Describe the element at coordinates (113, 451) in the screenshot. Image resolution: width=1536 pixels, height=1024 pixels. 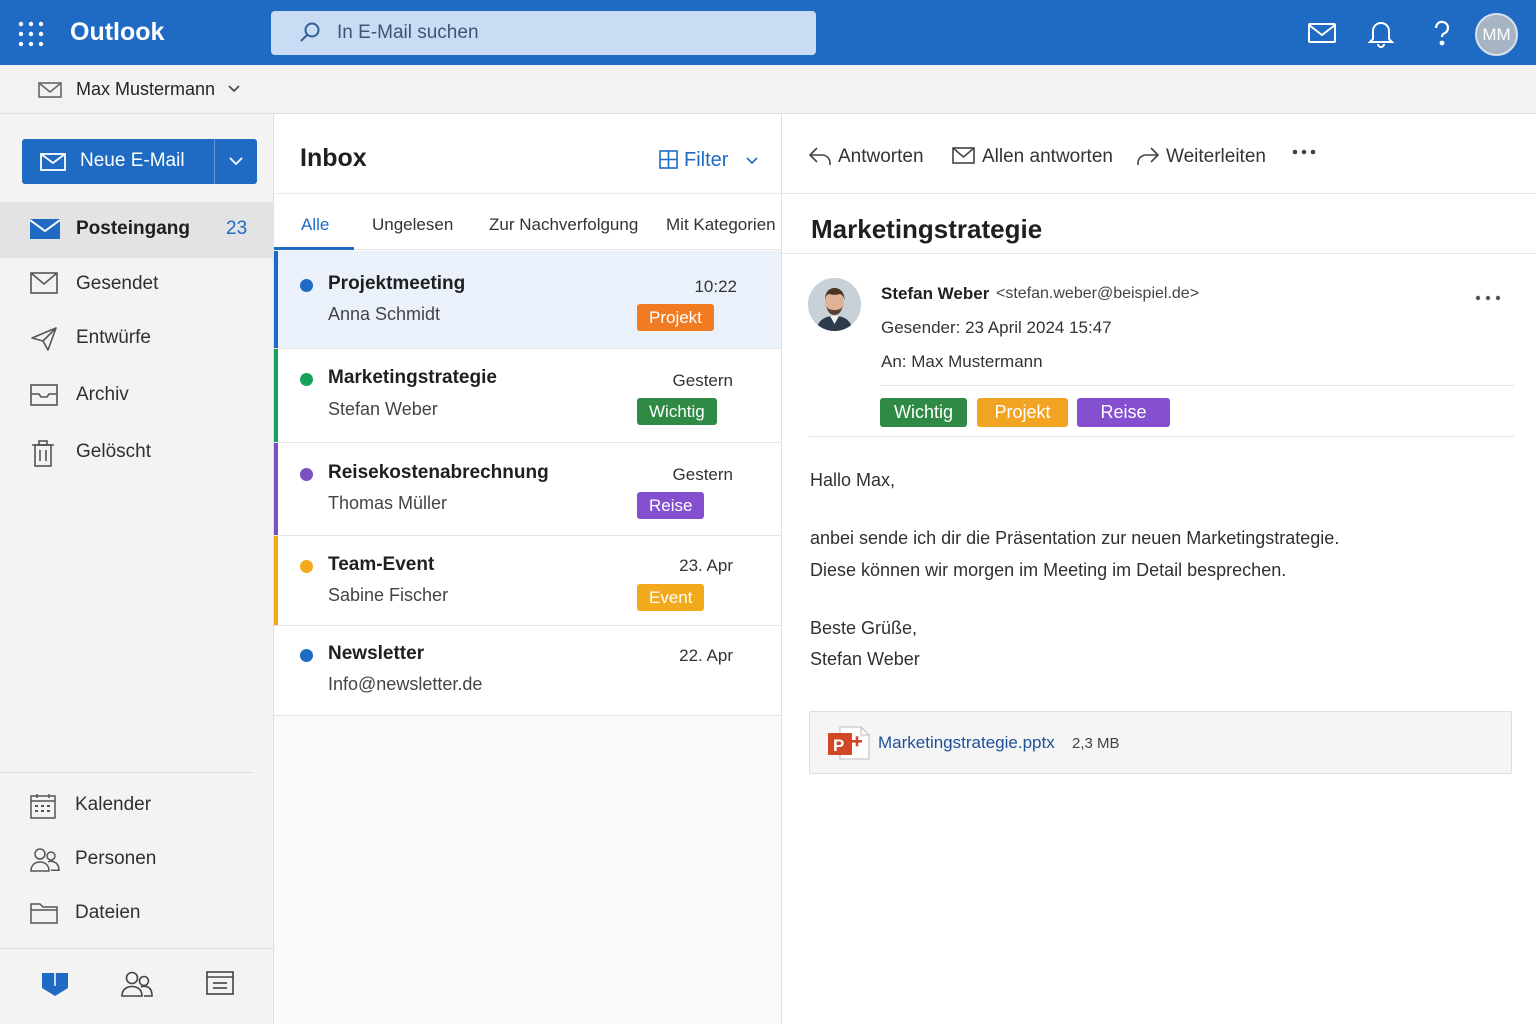
I see `folder-label: Gelöscht` at that location.